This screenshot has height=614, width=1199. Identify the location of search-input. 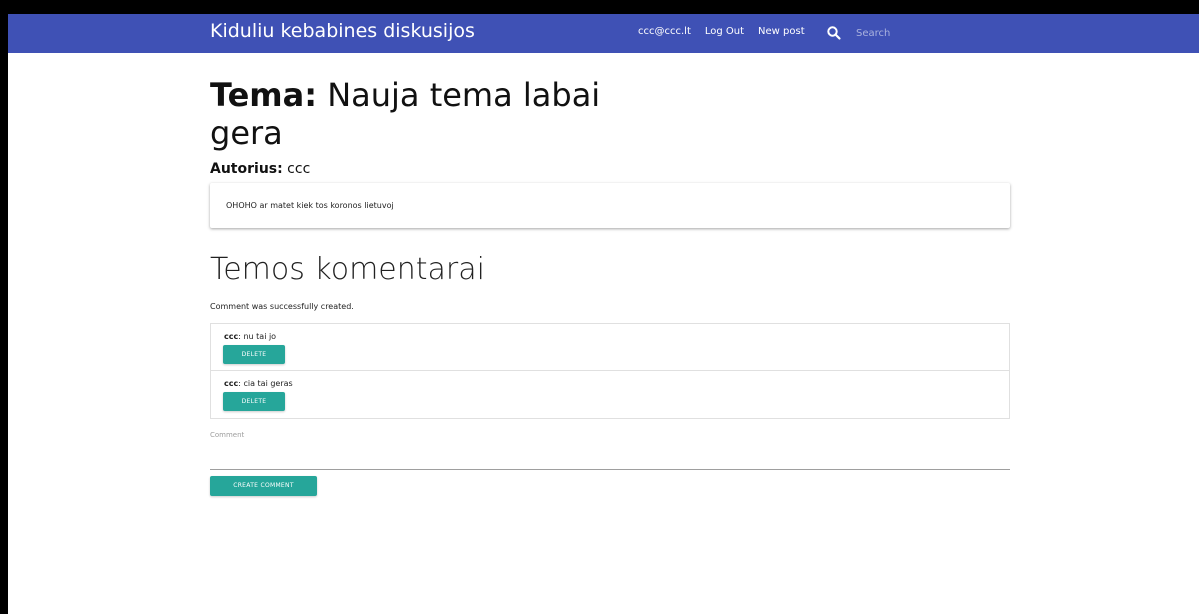
(916, 33).